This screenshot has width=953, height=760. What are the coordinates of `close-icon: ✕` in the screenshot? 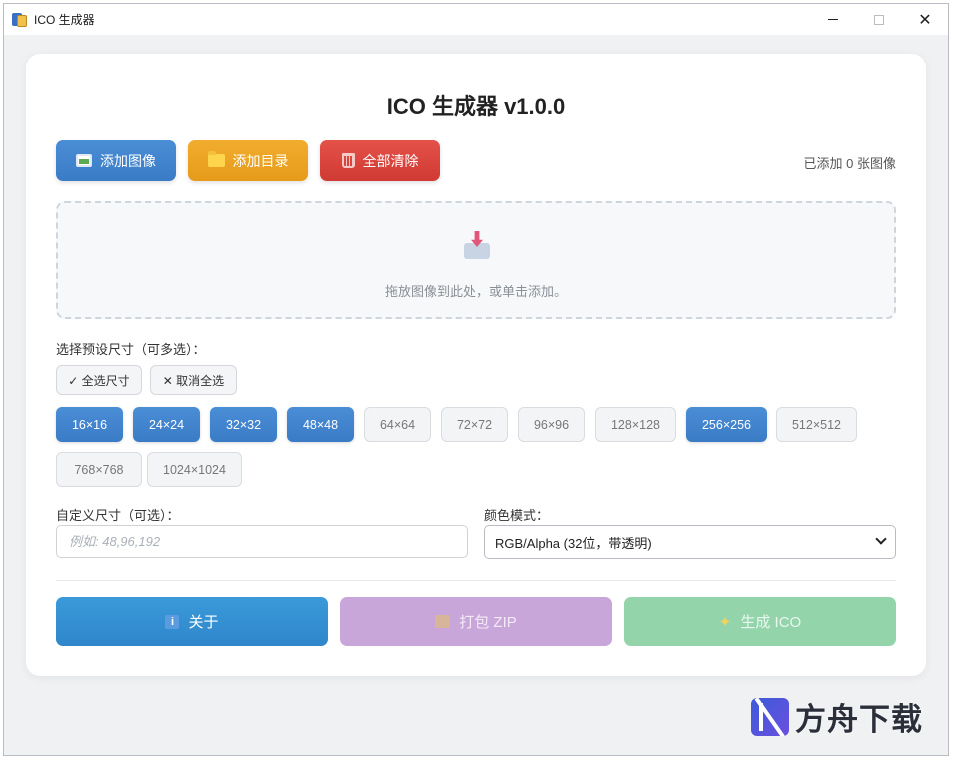 It's located at (925, 20).